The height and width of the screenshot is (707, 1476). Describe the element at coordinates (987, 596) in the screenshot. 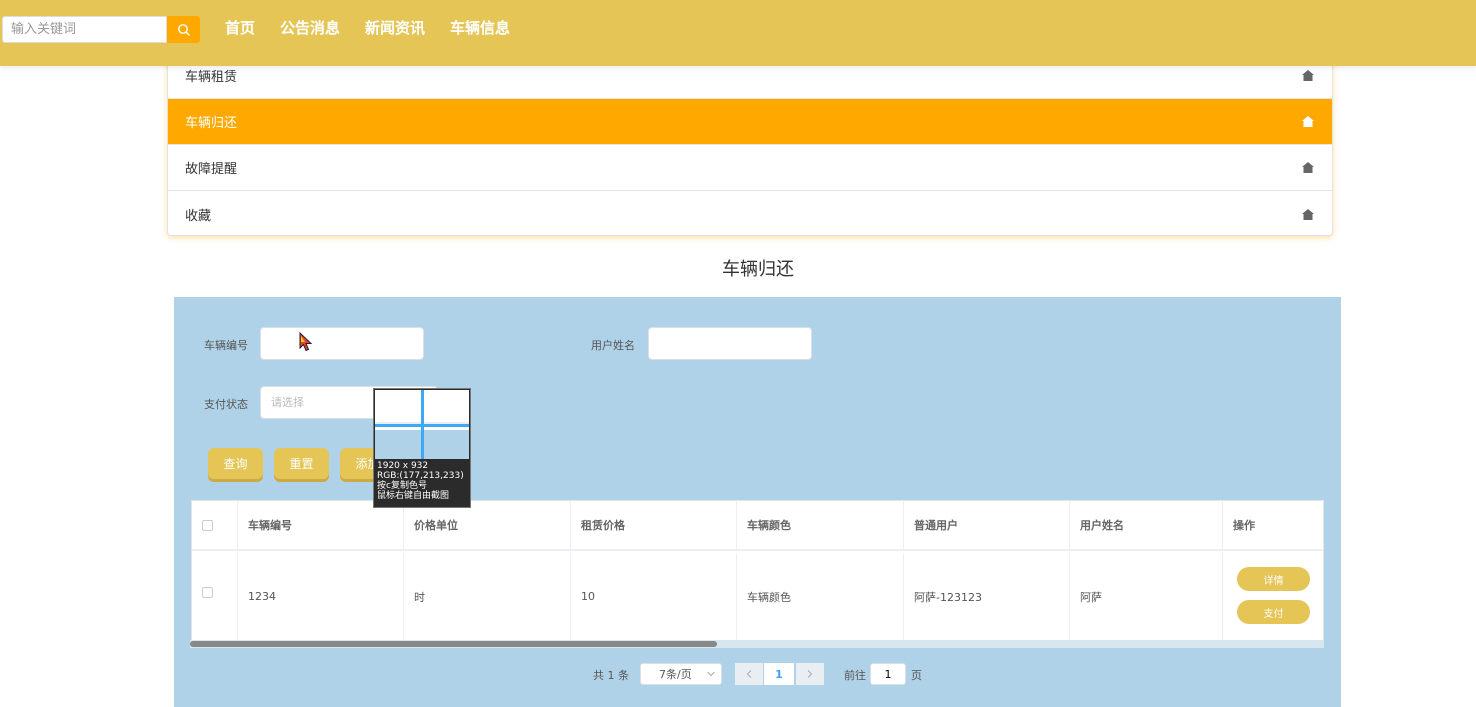

I see `table-cell: 阿萨-123123` at that location.